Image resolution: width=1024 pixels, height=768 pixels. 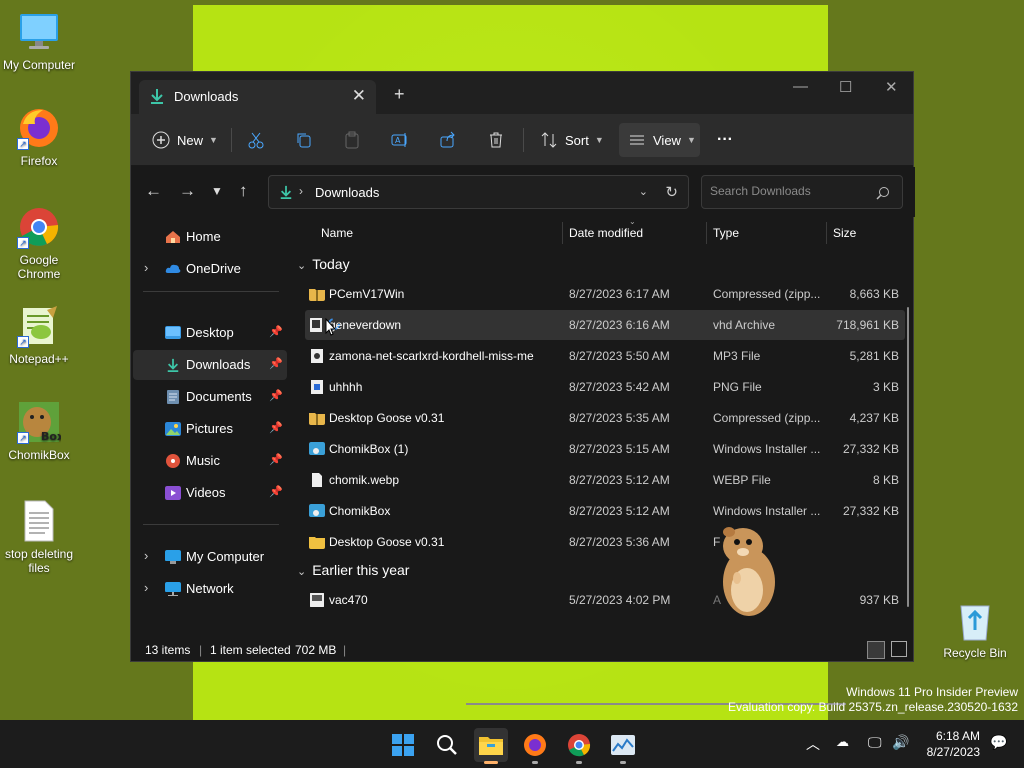 I want to click on more-options-button: ···, so click(x=725, y=140).